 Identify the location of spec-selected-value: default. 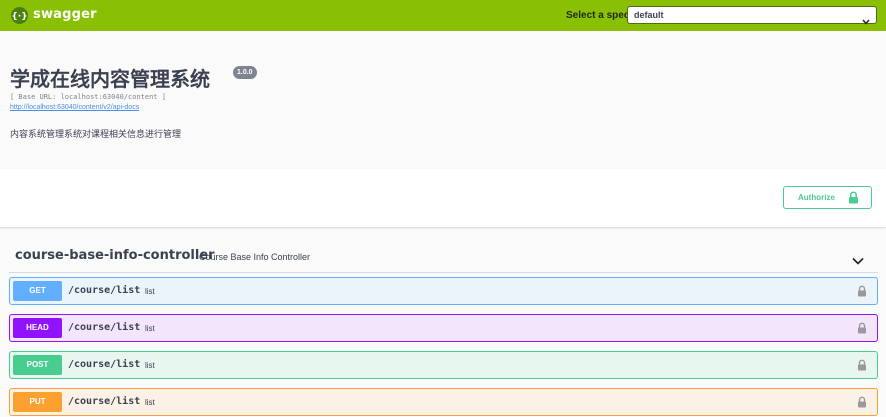
(649, 15).